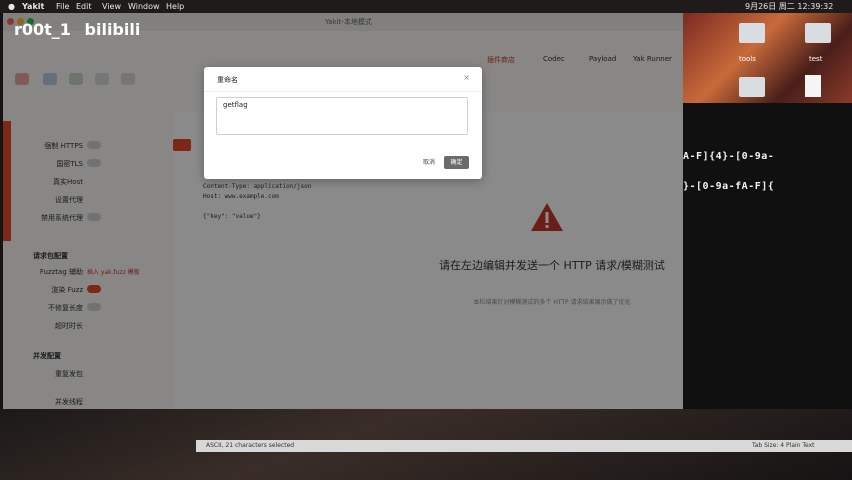 This screenshot has width=852, height=480. What do you see at coordinates (42, 29) in the screenshot?
I see `watermark-user: r00t_1` at bounding box center [42, 29].